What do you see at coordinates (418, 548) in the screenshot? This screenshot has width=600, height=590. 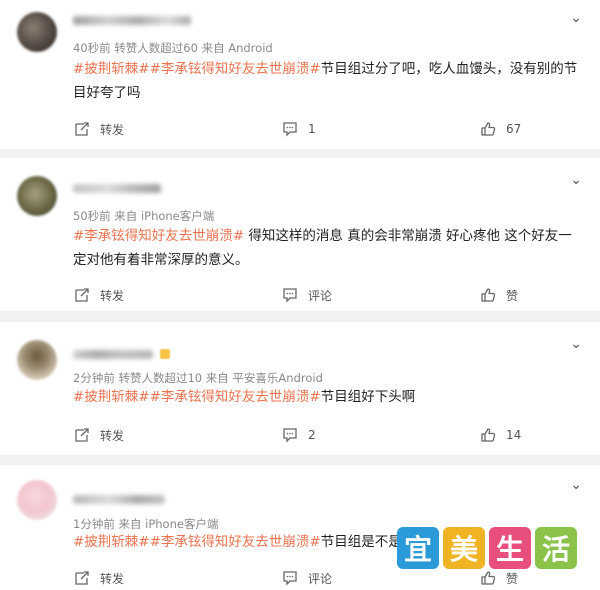 I see `watermark-char: 宜` at bounding box center [418, 548].